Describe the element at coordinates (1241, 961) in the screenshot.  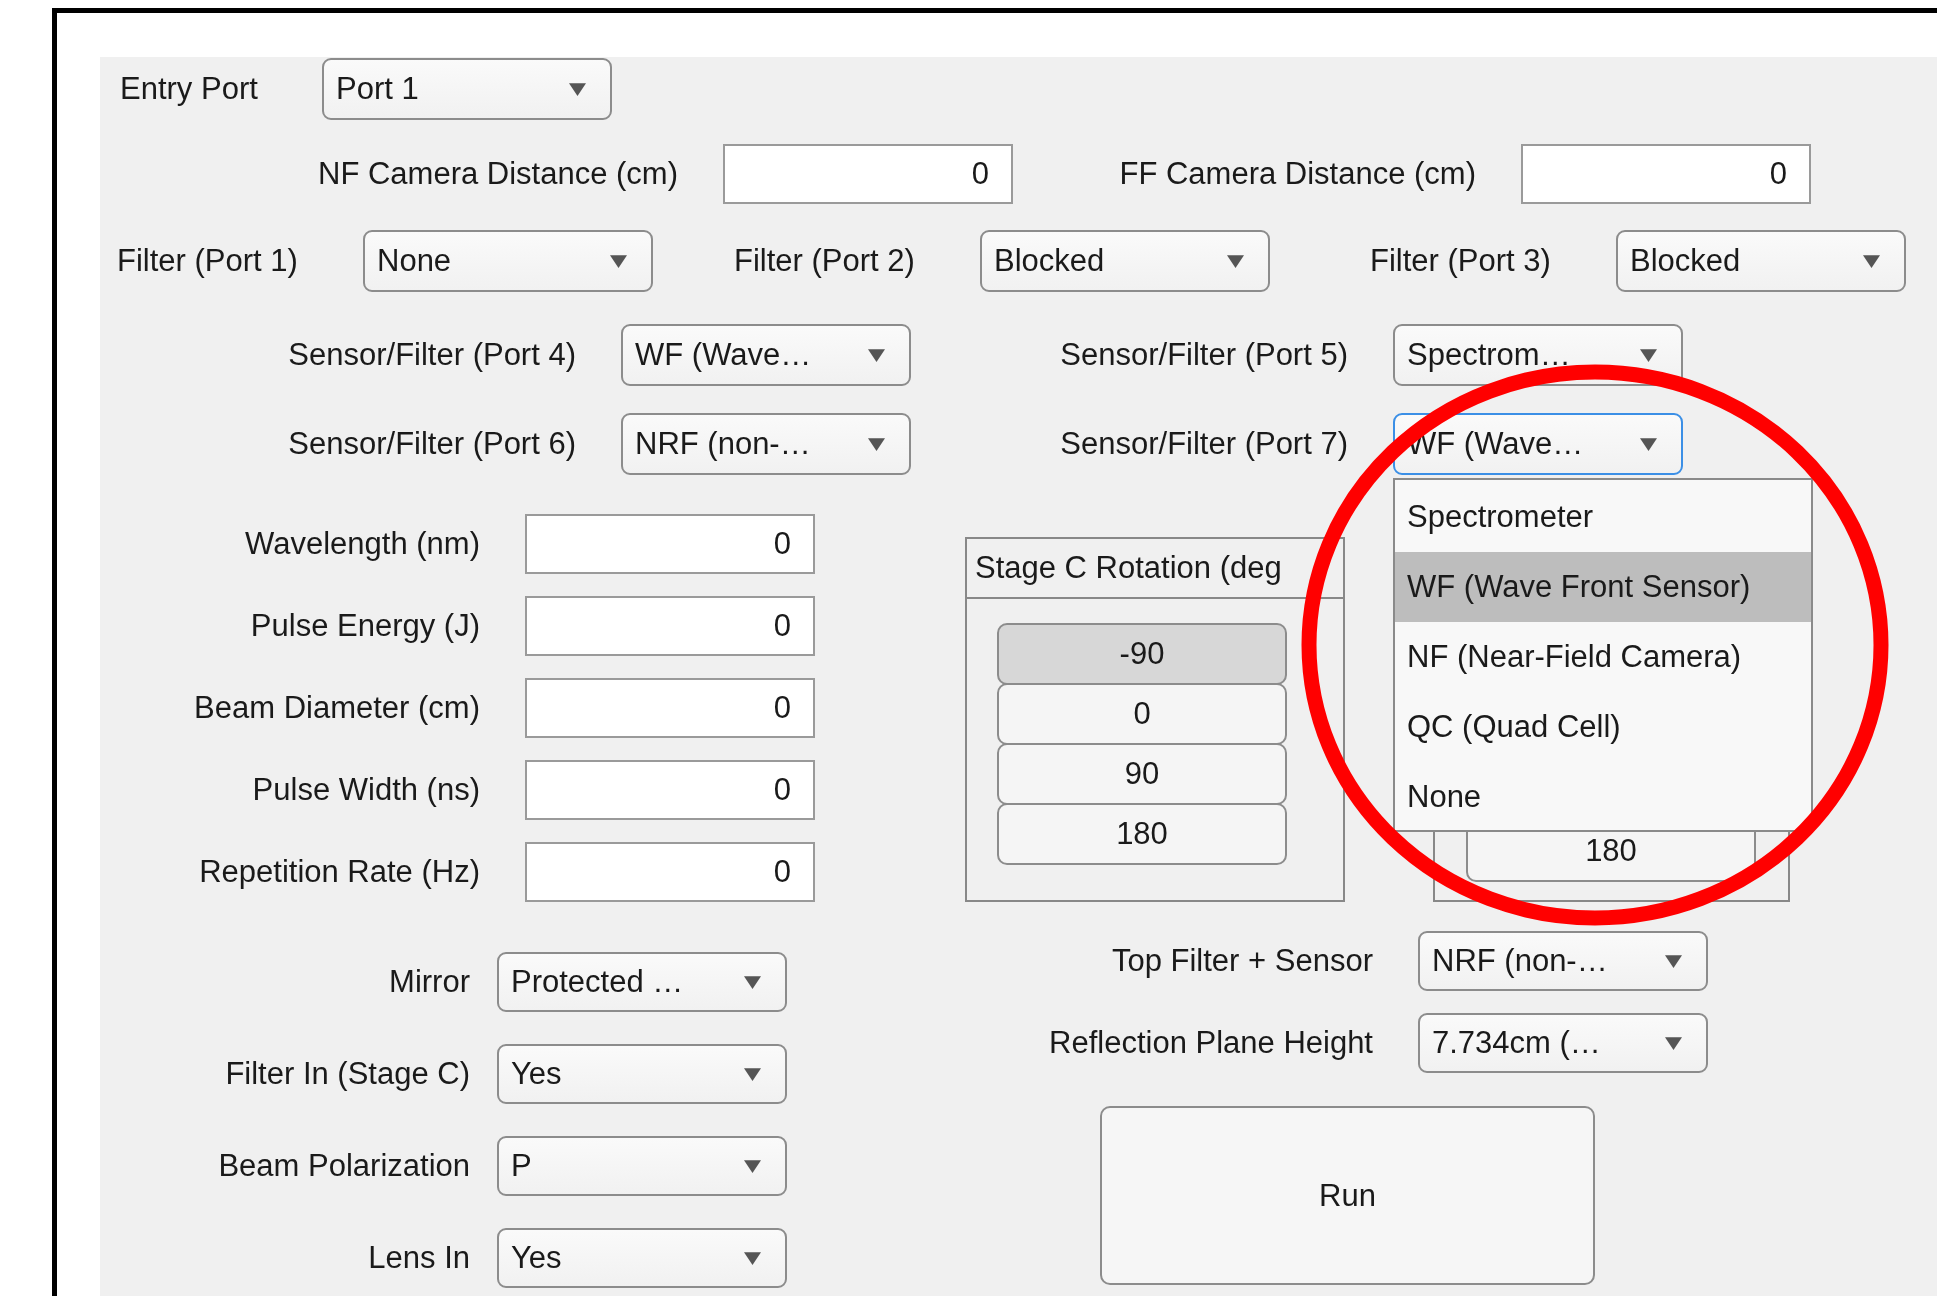
I see `field-label: Top Filter + Sensor` at that location.